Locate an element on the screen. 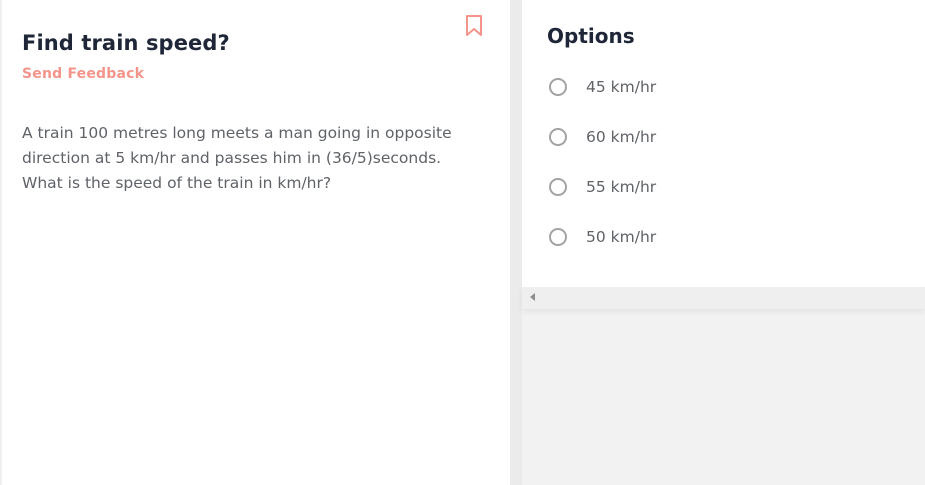 Image resolution: width=925 pixels, height=485 pixels. question-title: Find train speed? is located at coordinates (126, 43).